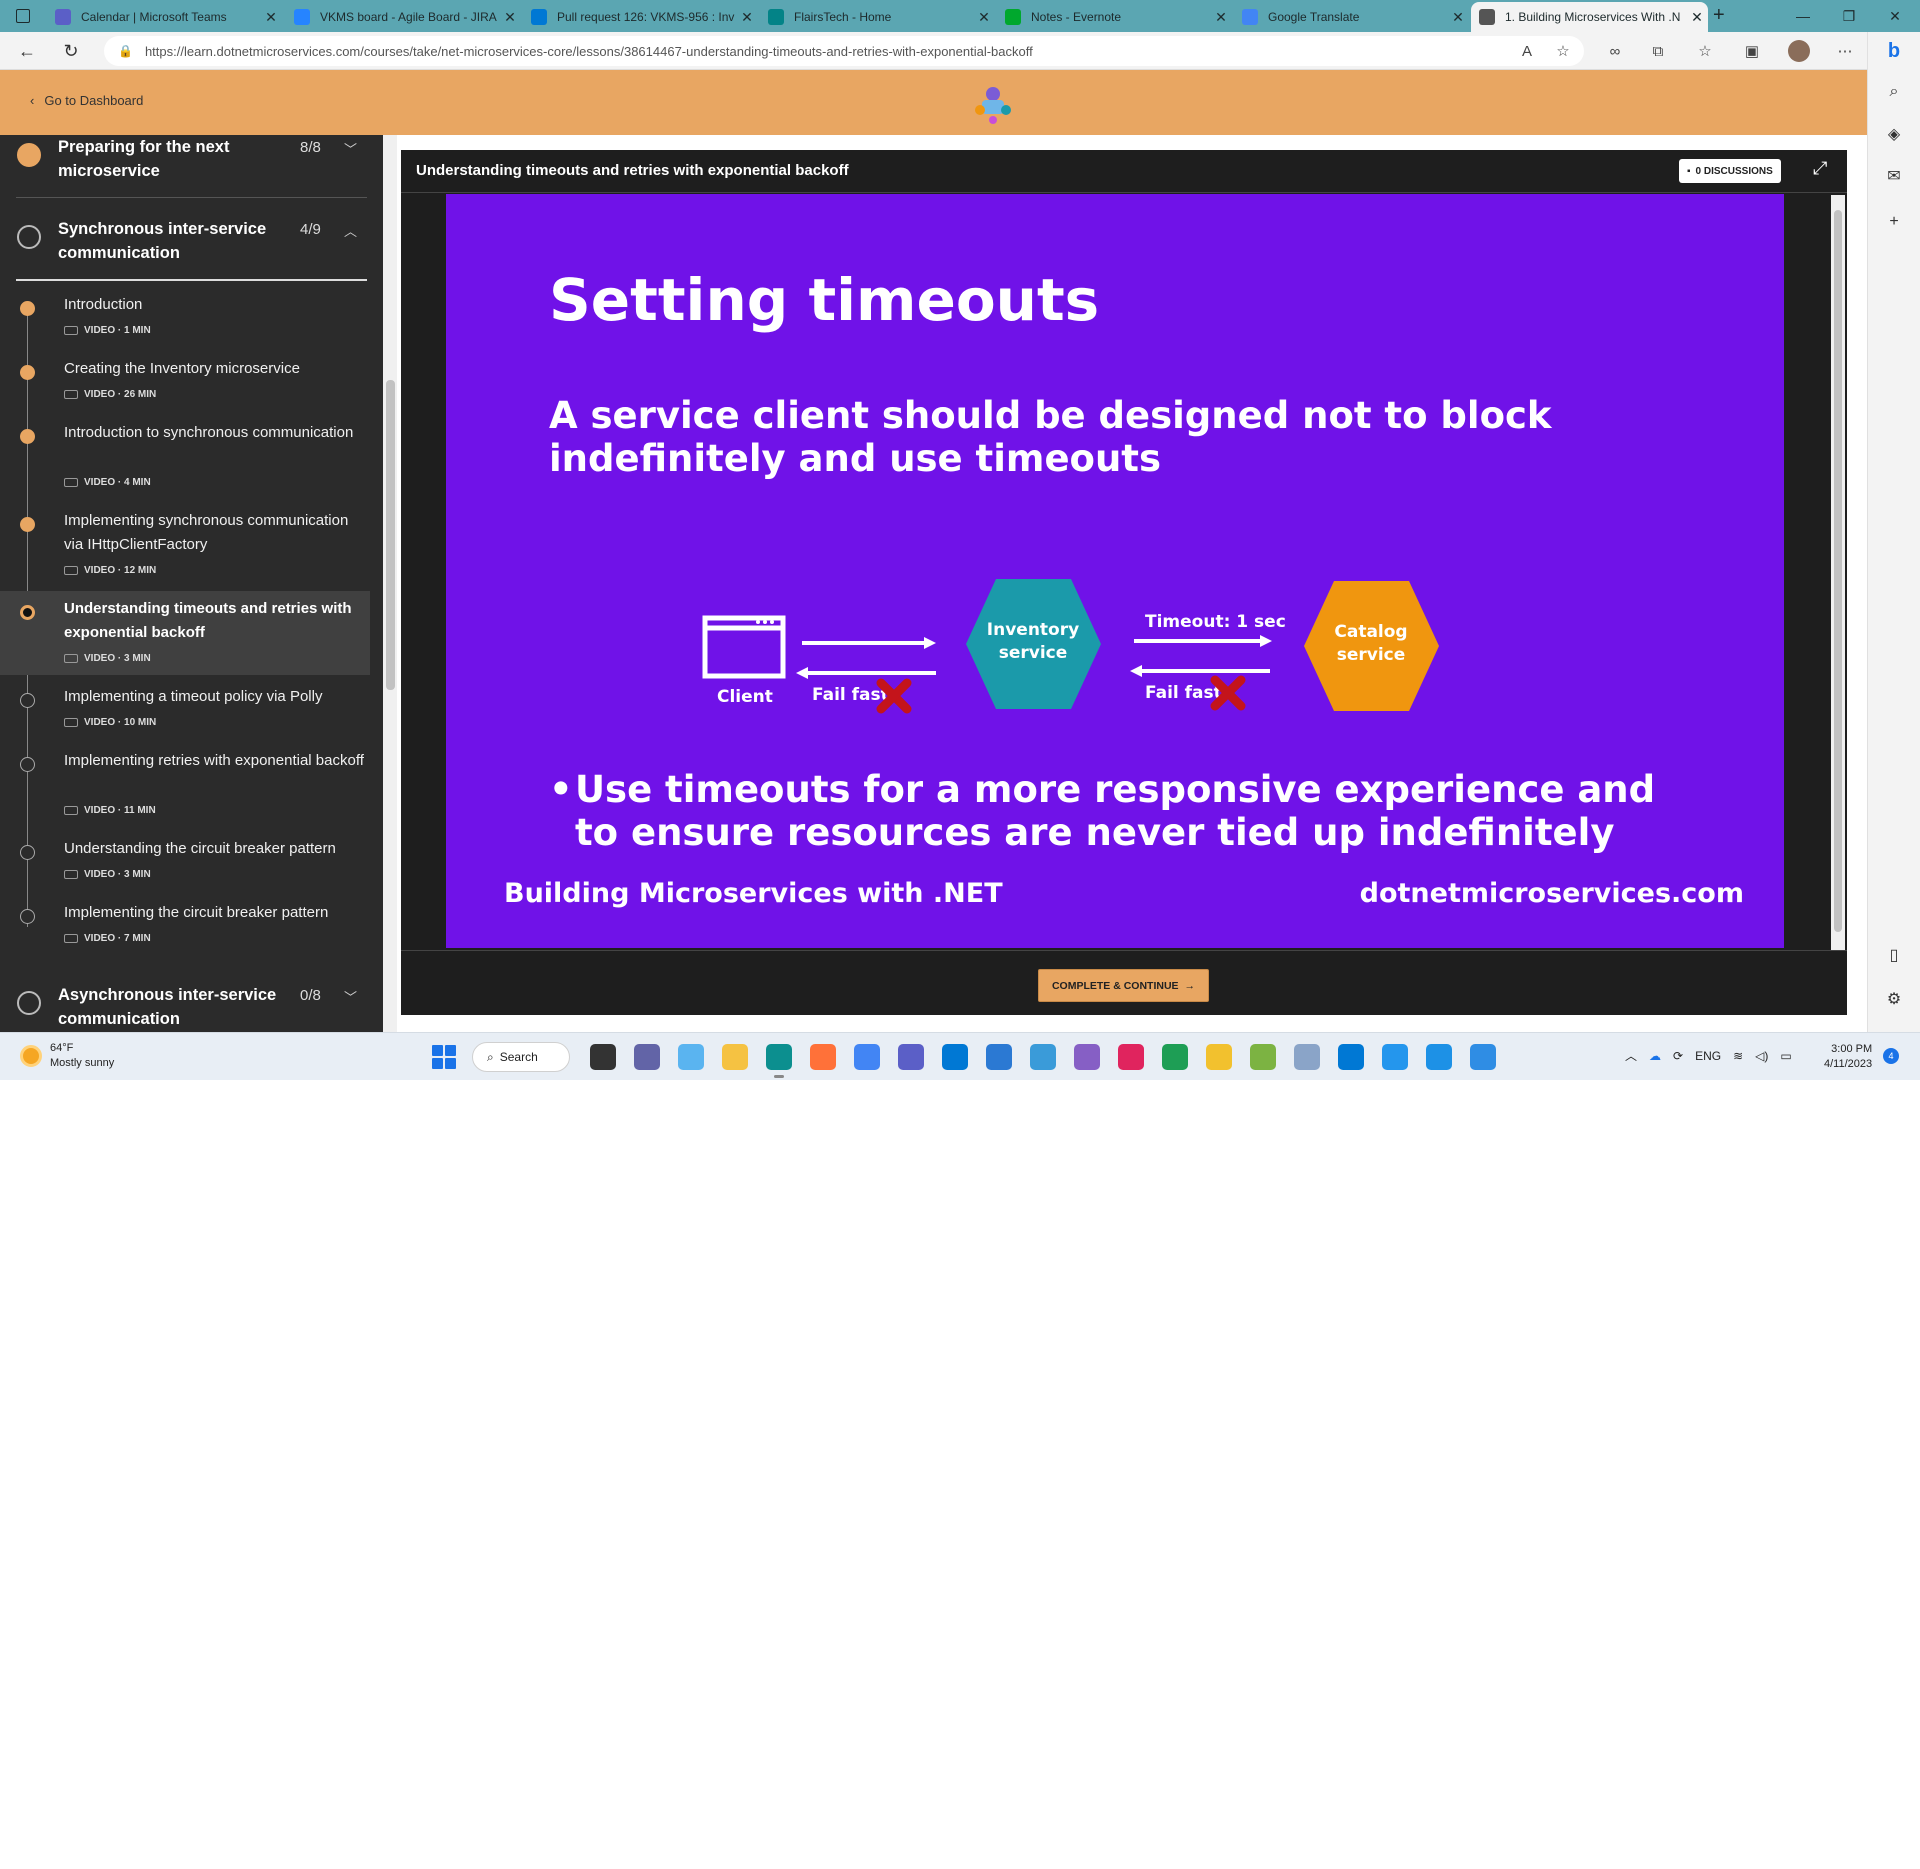  Describe the element at coordinates (120, 570) in the screenshot. I see `lesson-meta-text: VIDEO · 12 MIN` at that location.